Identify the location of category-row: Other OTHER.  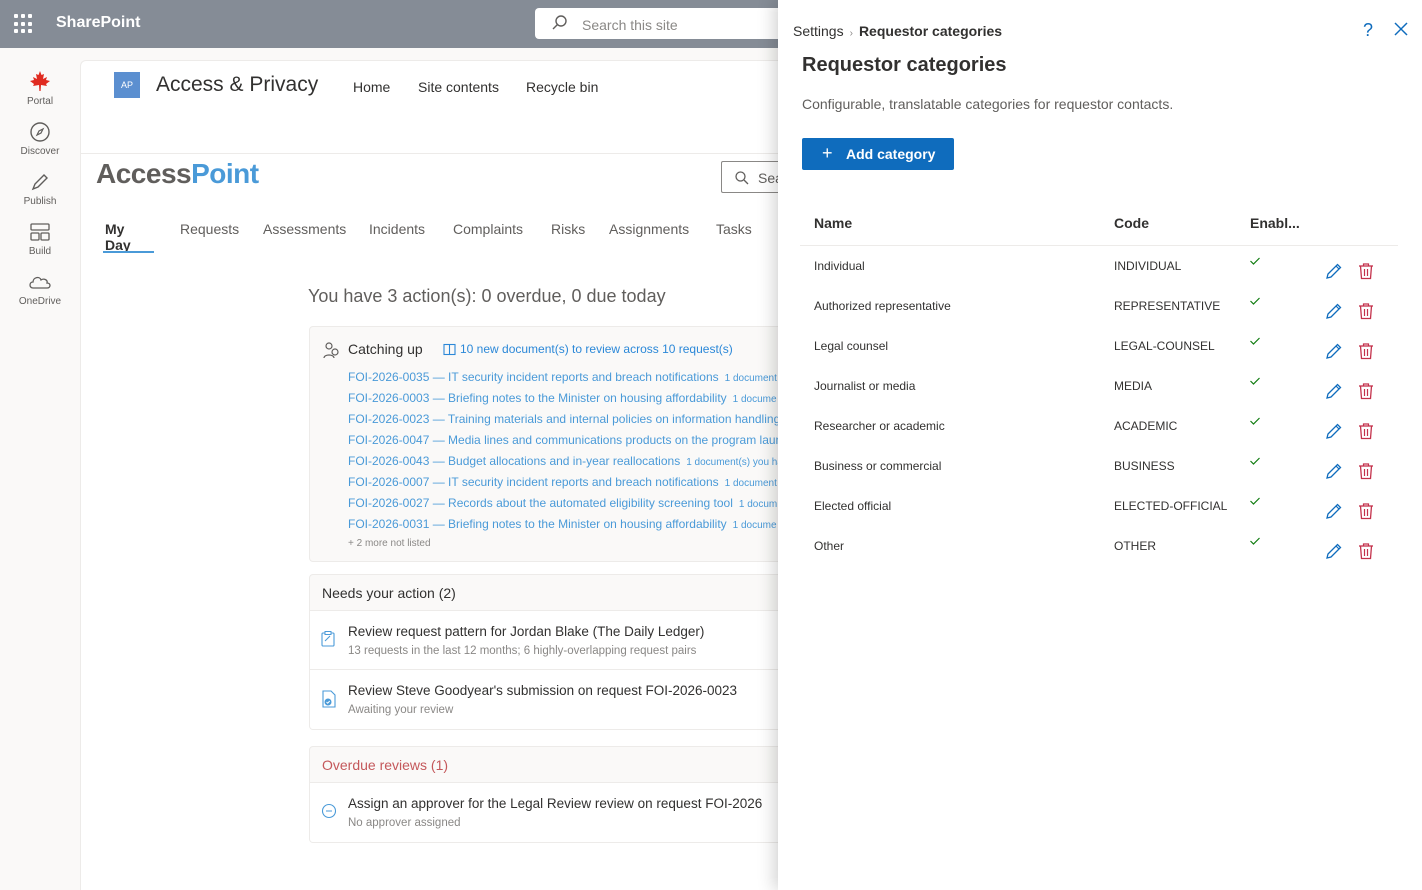
(1099, 550).